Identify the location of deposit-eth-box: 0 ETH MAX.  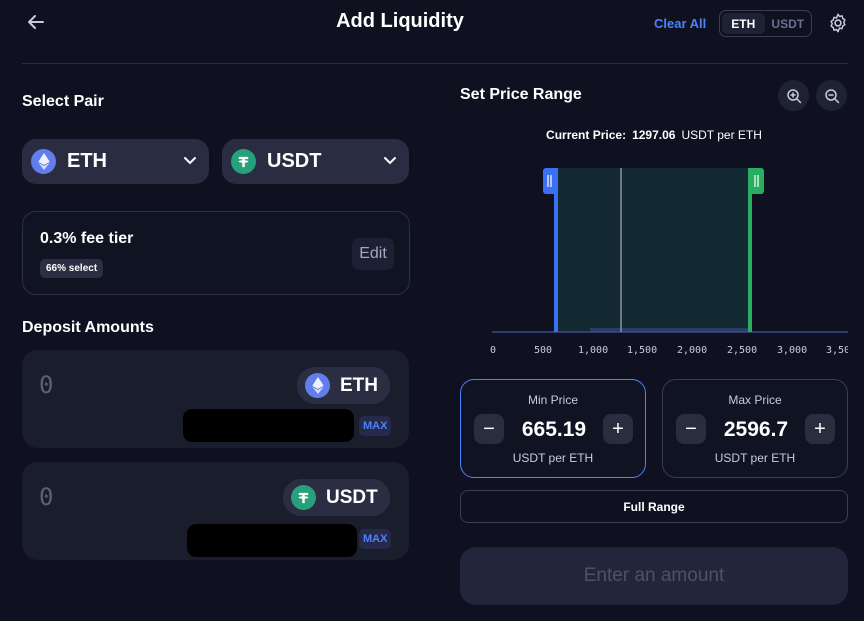
(215, 399).